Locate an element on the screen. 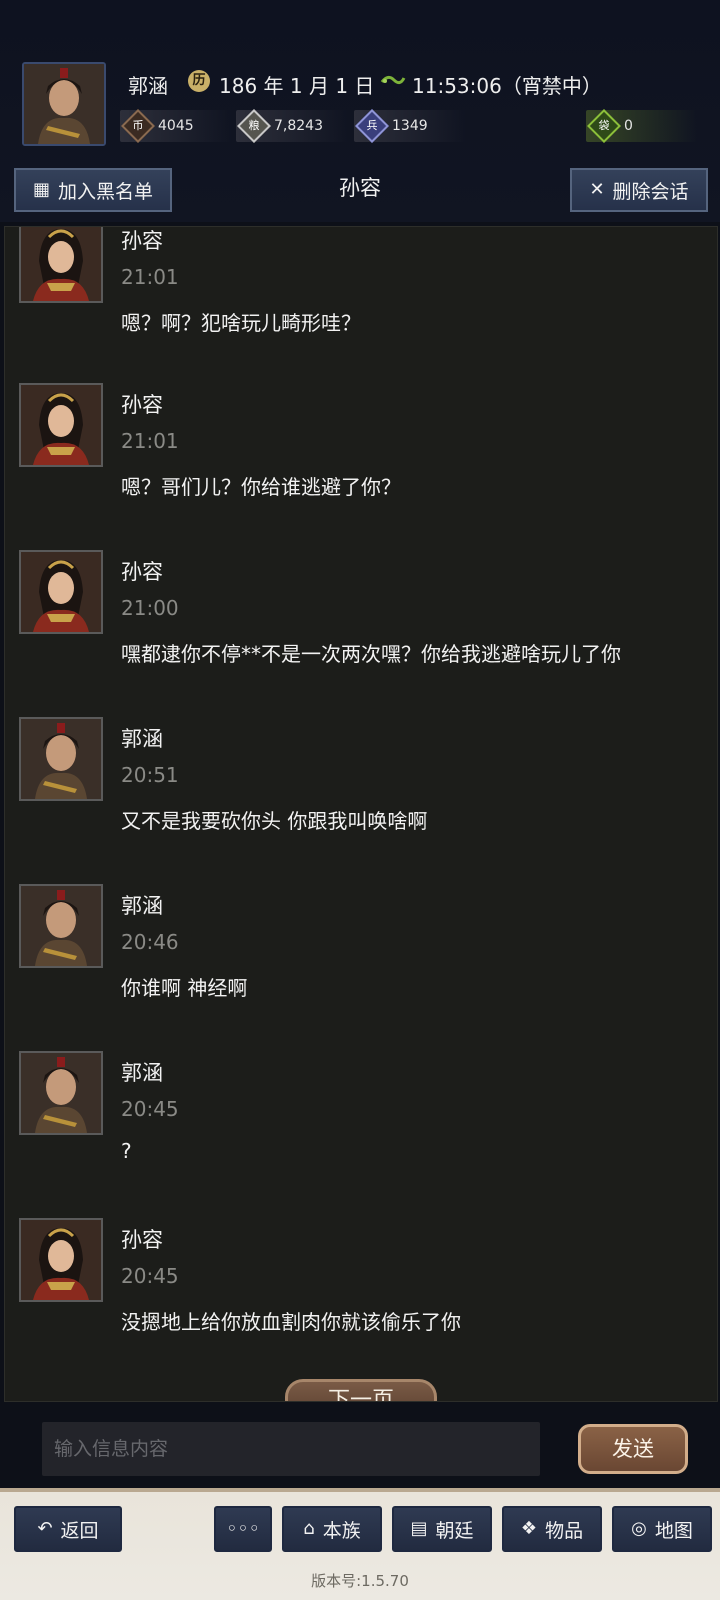 The height and width of the screenshot is (1600, 720). map-icon: ◎ is located at coordinates (639, 1528).